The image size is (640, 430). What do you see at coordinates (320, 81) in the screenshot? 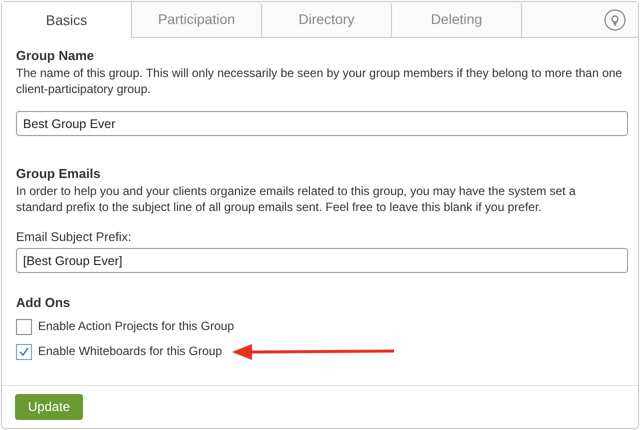
I see `section-description: The name of this group. This will only necessarily be seen by your group members if they belong to more than one client-participatory group.` at bounding box center [320, 81].